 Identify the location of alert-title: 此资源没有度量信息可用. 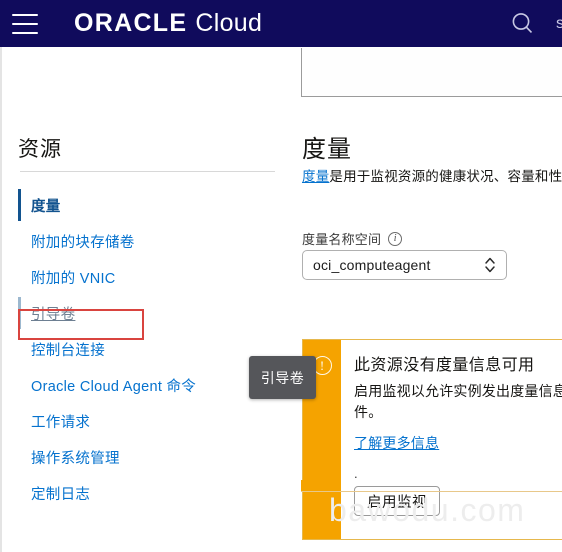
(444, 365).